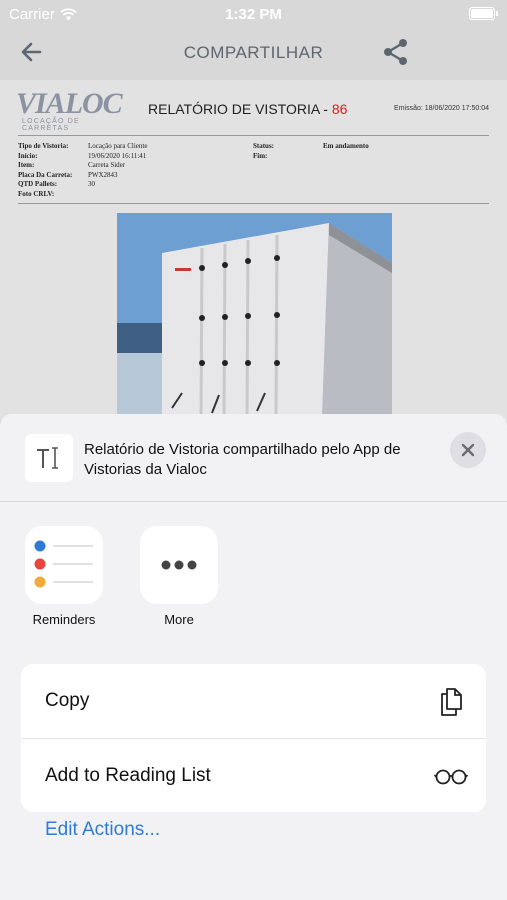 The image size is (507, 900). I want to click on share-apps-row: Reminders More, so click(253, 581).